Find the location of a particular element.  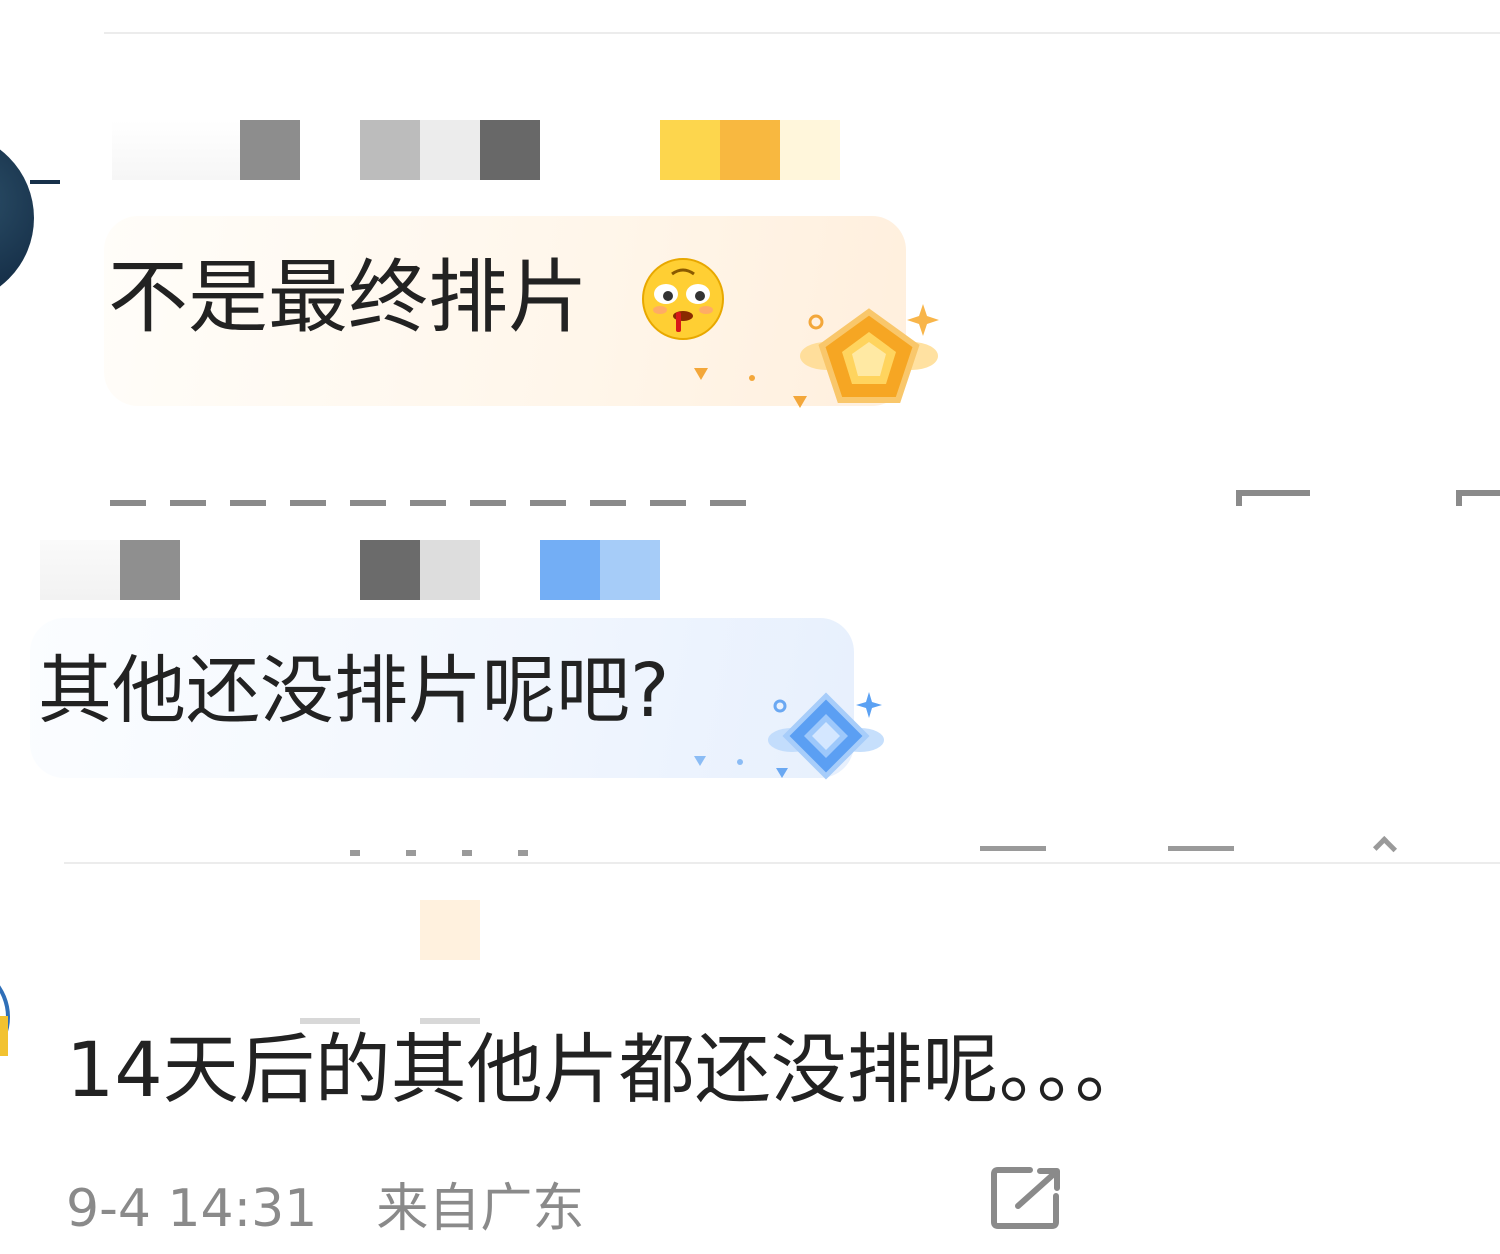

comment-text: 其他还没排片呢吧? is located at coordinates (354, 691).